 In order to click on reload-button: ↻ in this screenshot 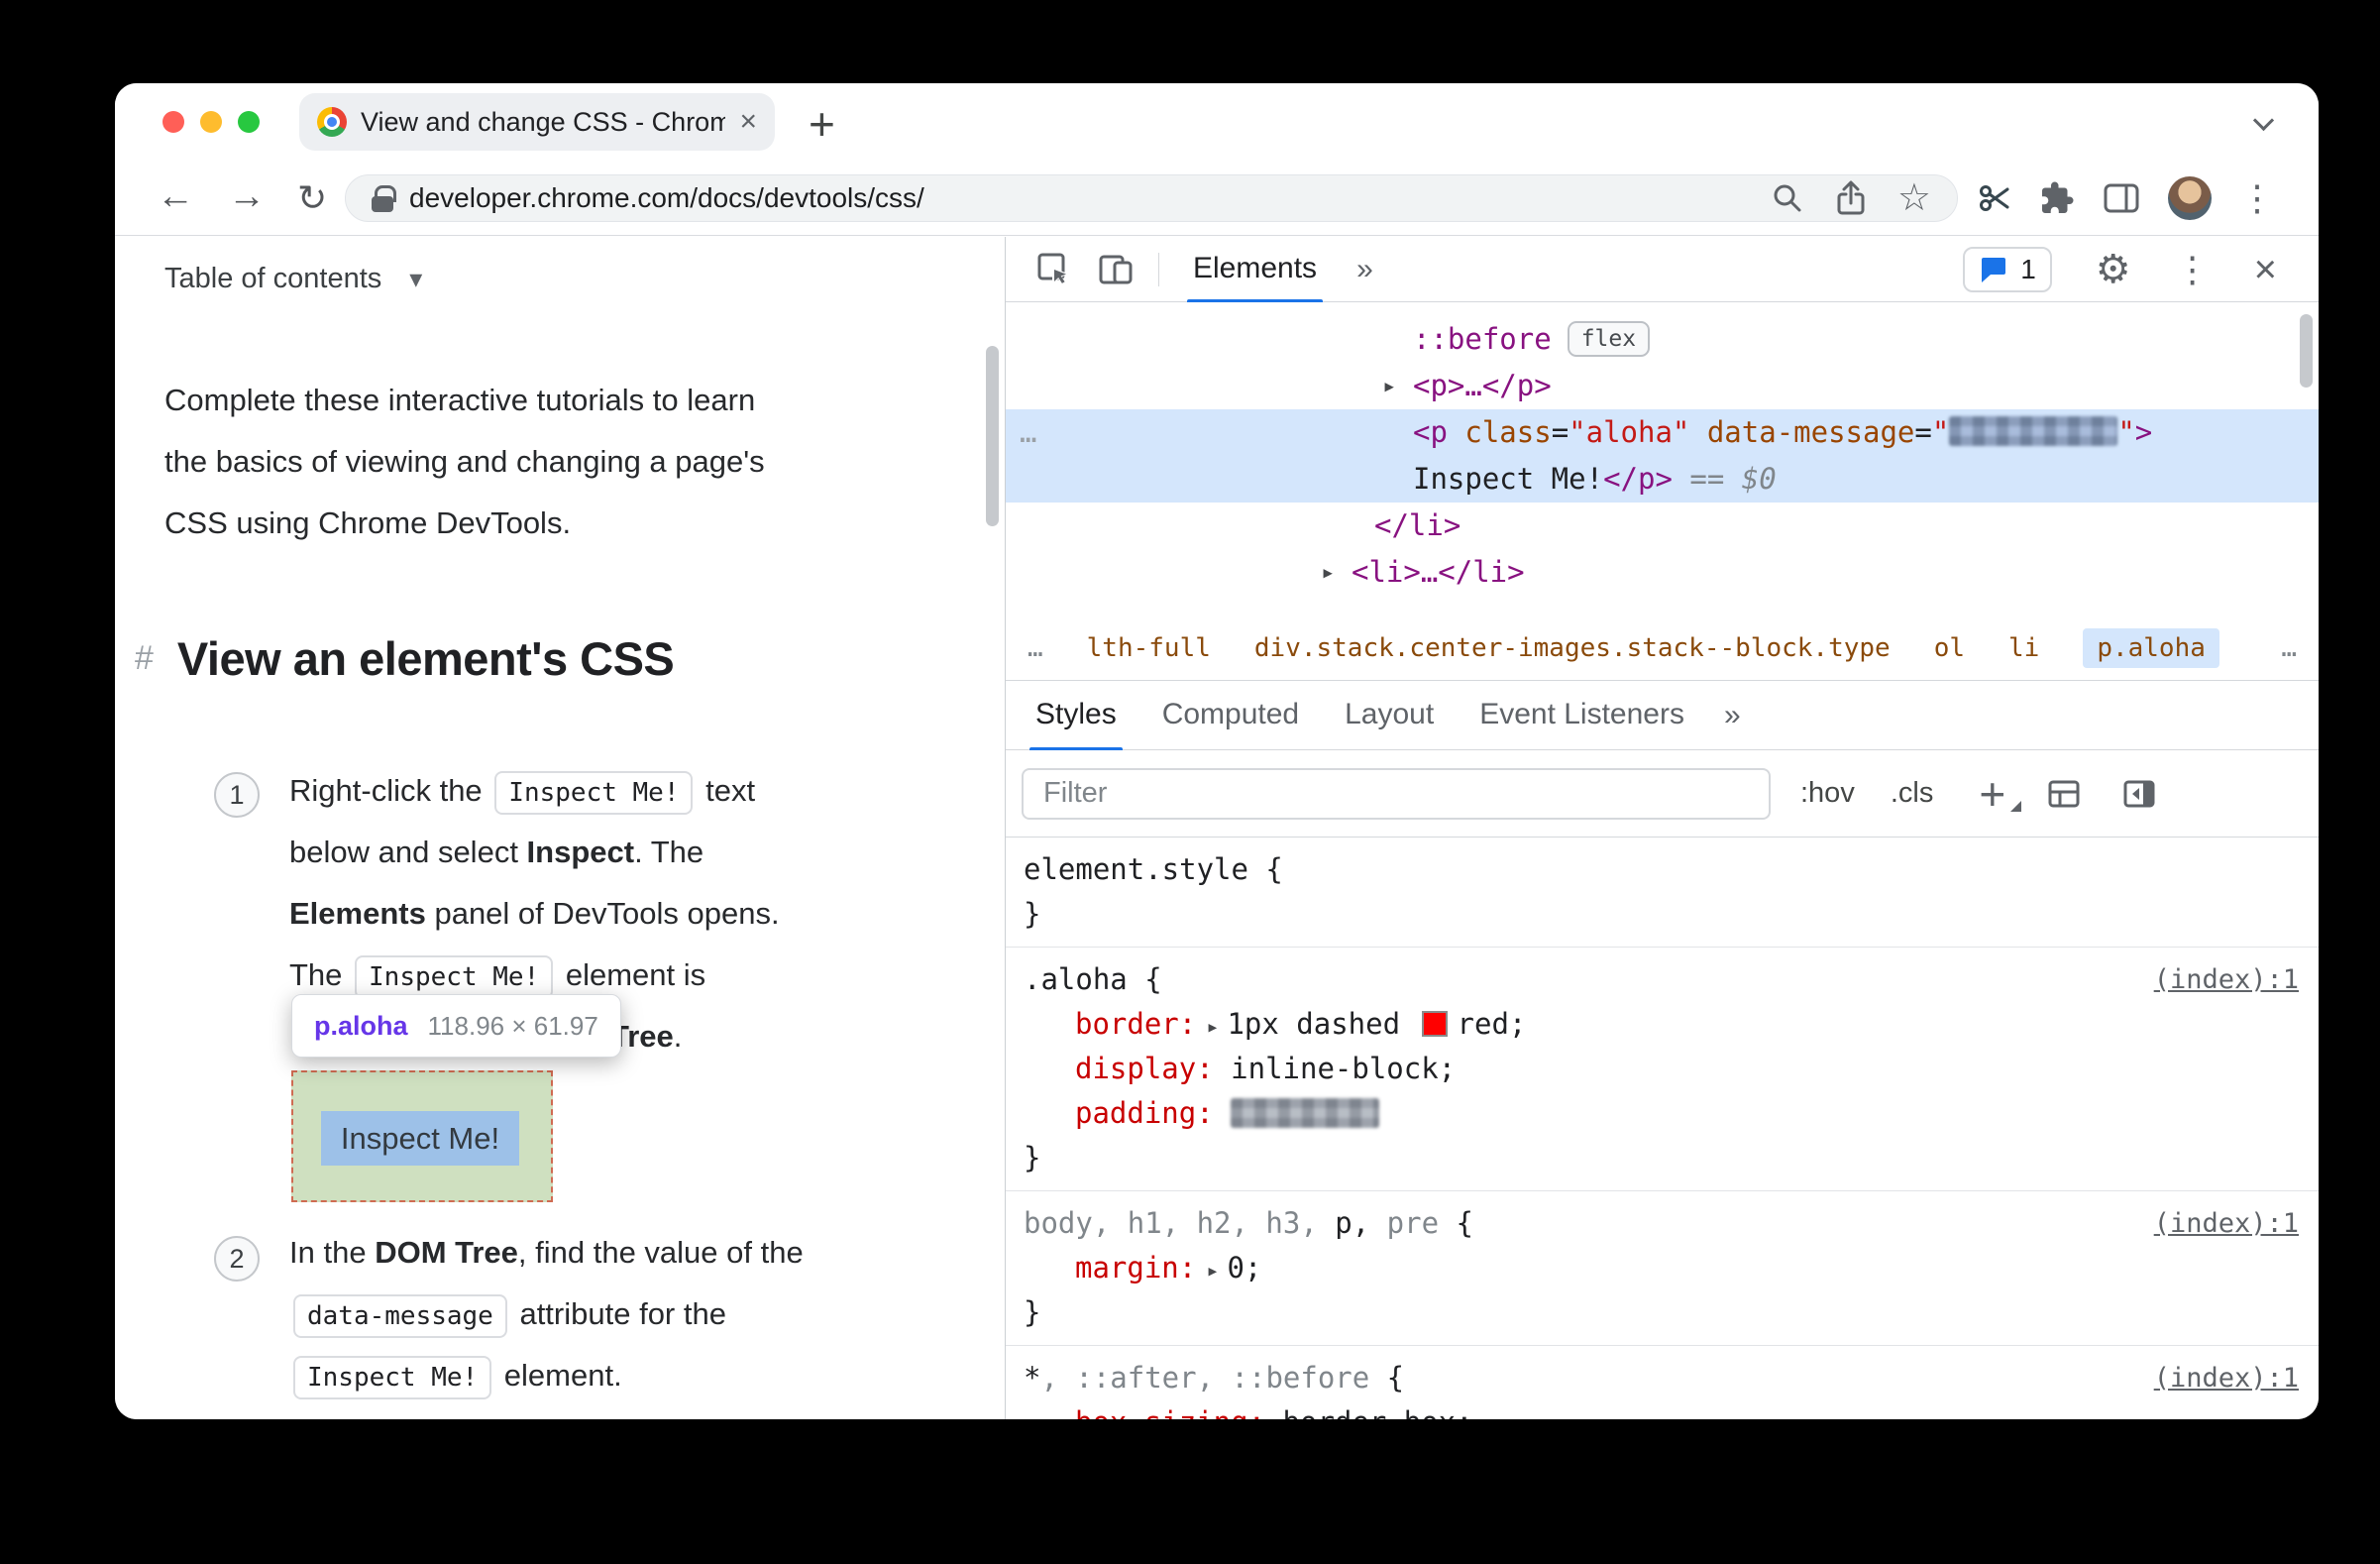, I will do `click(312, 198)`.